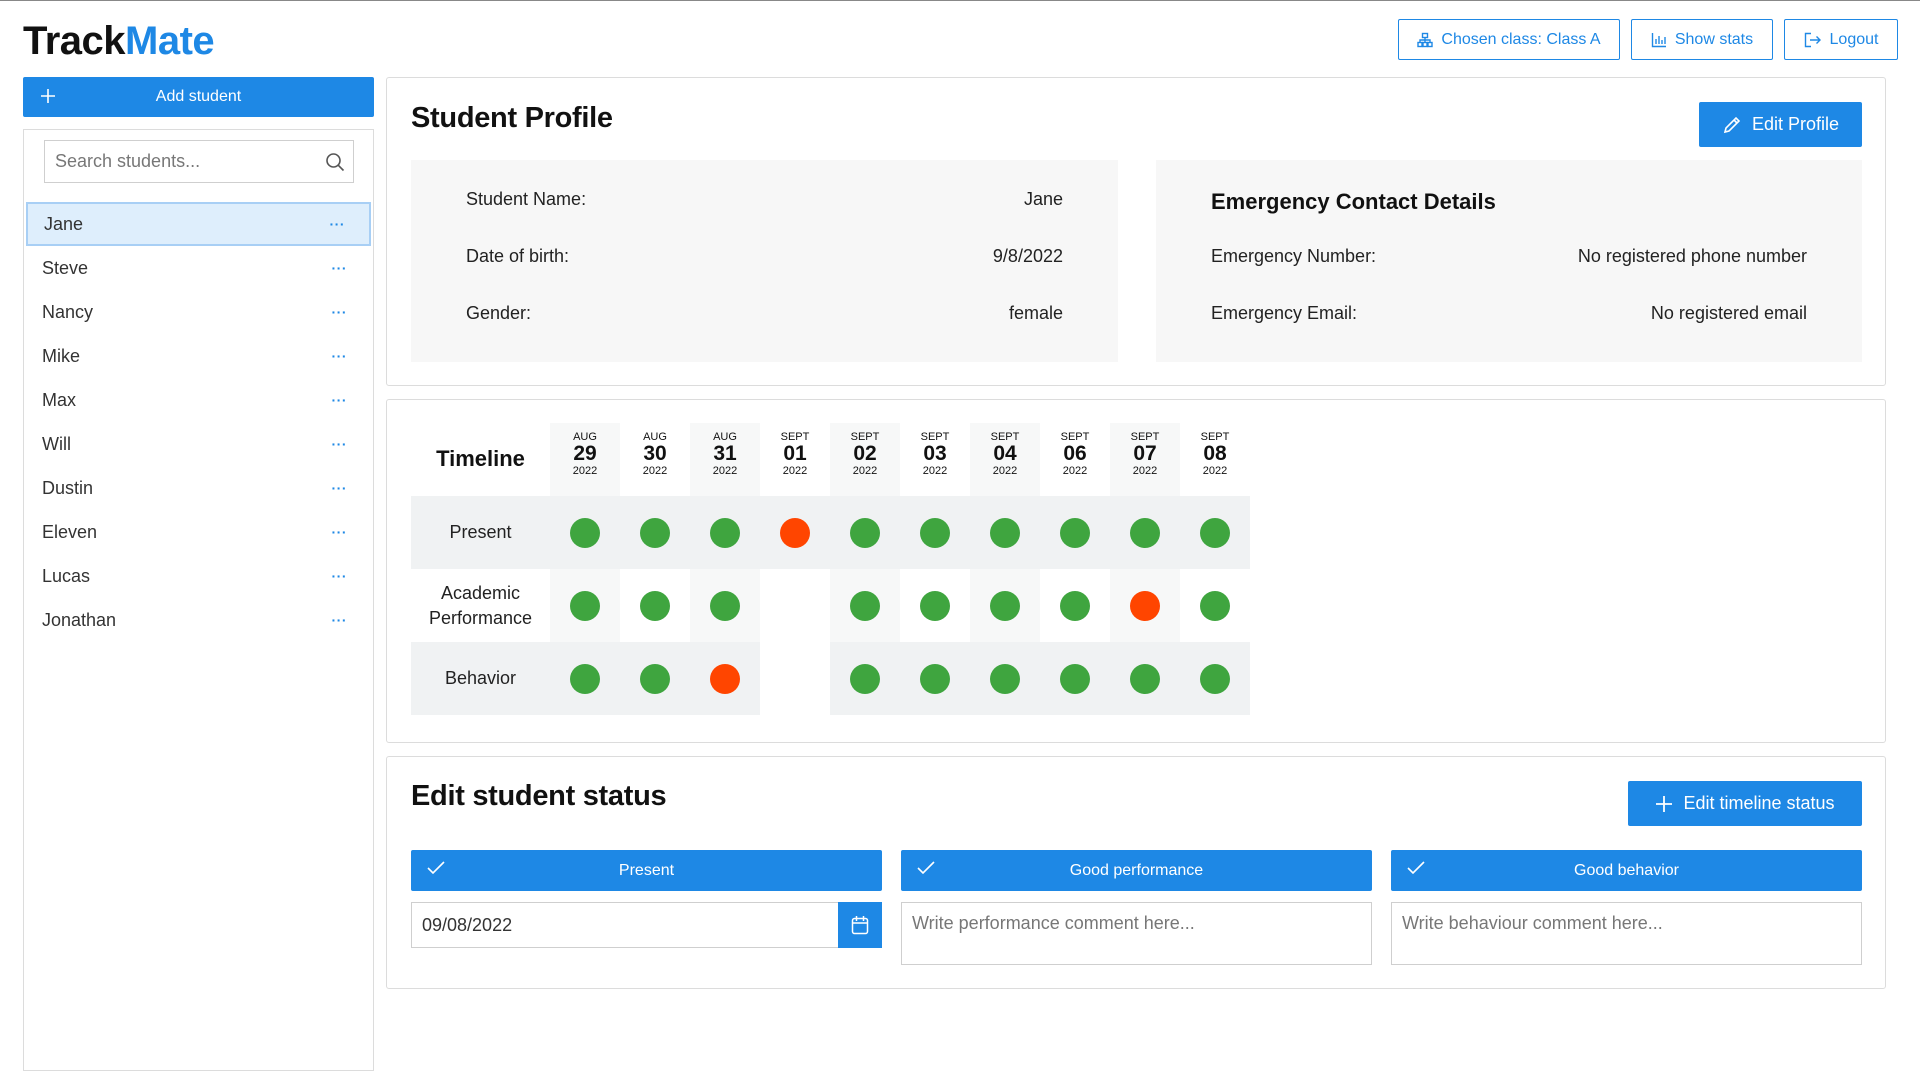 The height and width of the screenshot is (1080, 1920). Describe the element at coordinates (198, 400) in the screenshot. I see `student-item-max: Max ···` at that location.